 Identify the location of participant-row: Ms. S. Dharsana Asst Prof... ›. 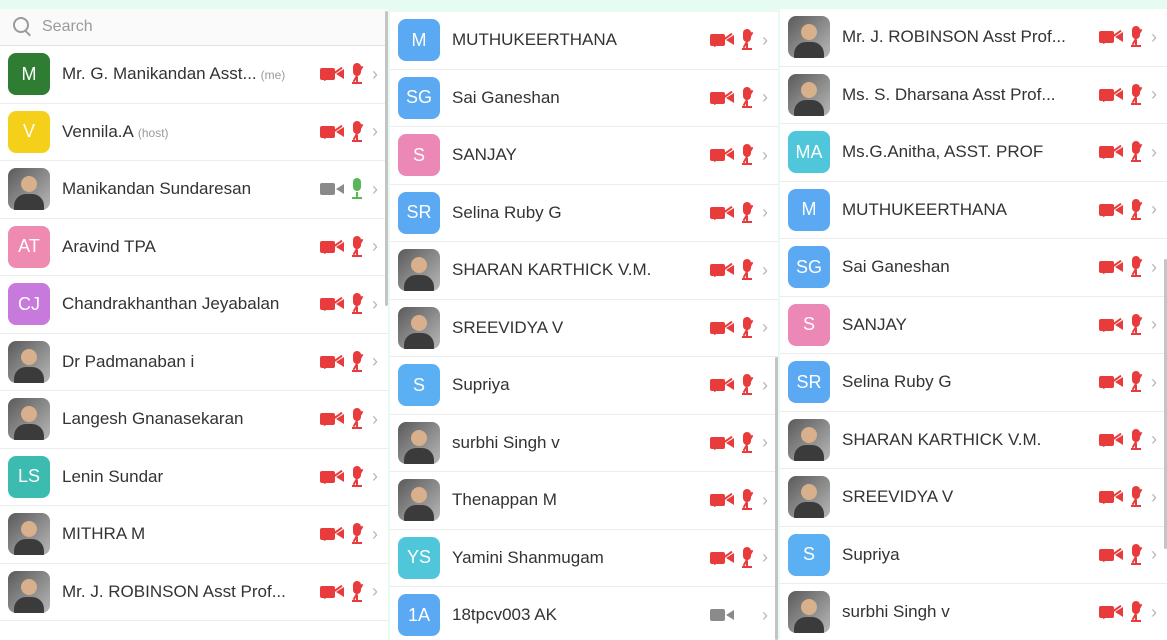
(973, 95).